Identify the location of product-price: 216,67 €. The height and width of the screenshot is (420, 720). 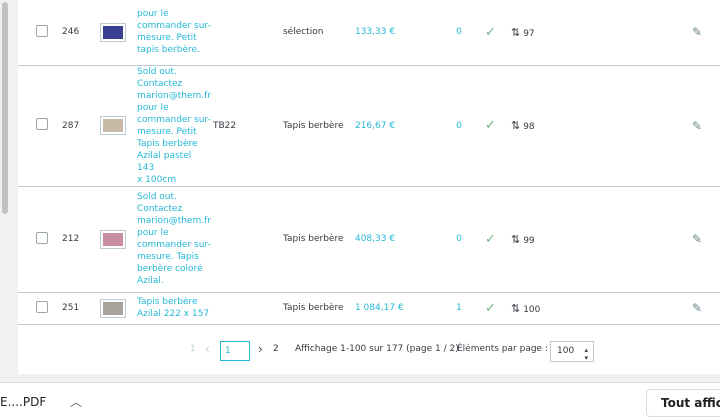
(392, 126).